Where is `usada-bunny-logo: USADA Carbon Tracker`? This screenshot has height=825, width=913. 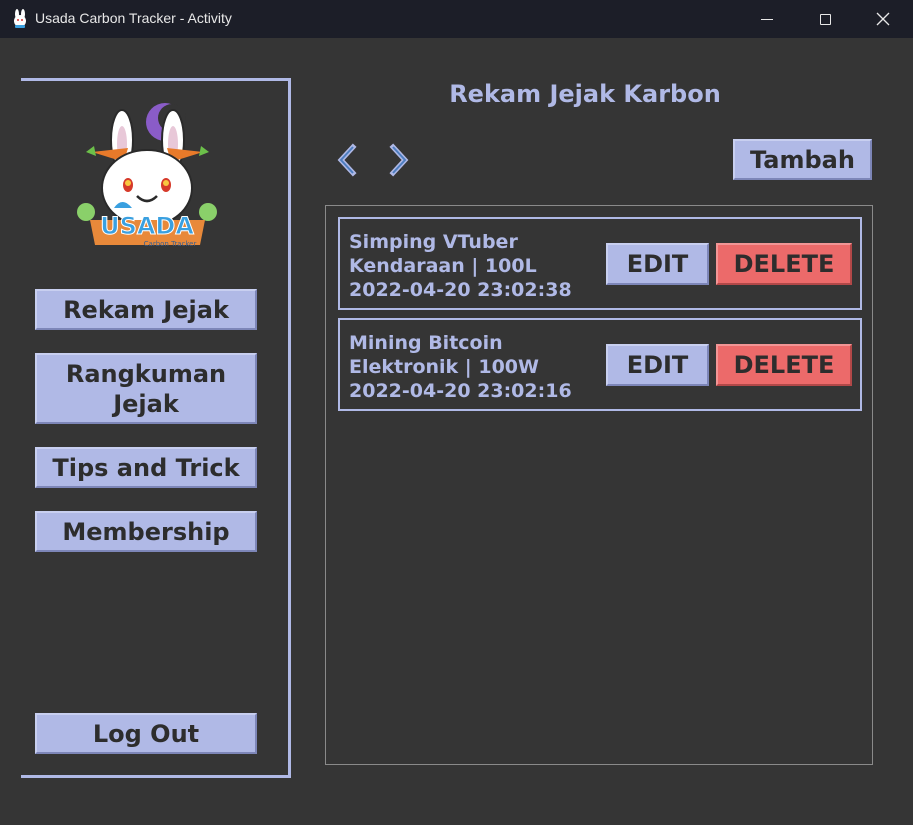
usada-bunny-logo: USADA Carbon Tracker is located at coordinates (147, 175).